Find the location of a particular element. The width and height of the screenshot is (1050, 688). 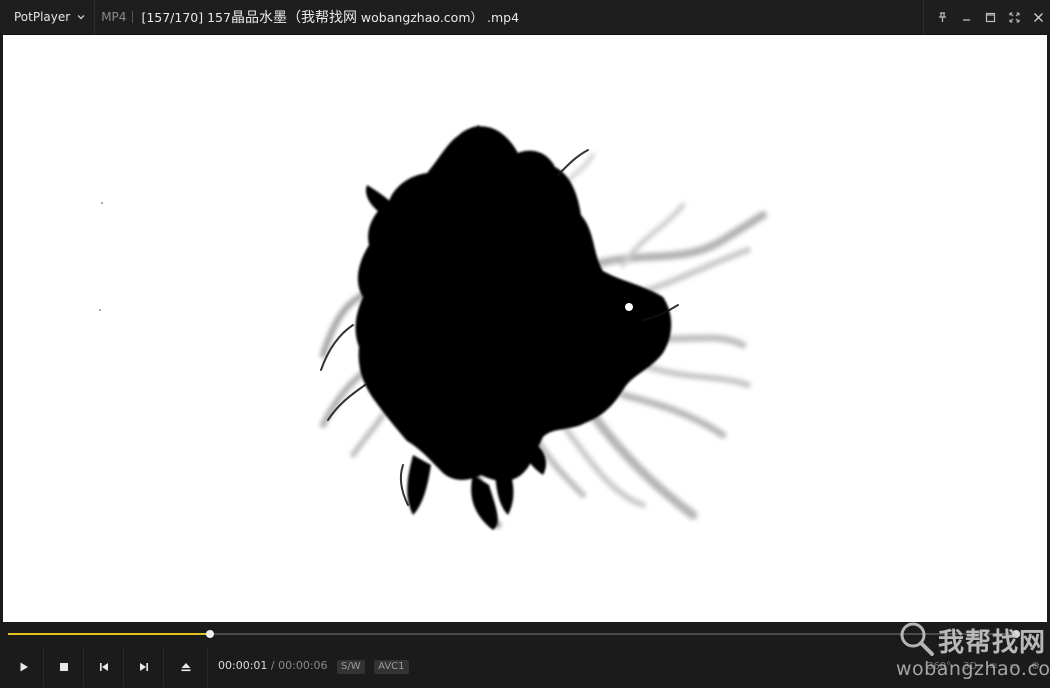

maximize-button is located at coordinates (990, 17).